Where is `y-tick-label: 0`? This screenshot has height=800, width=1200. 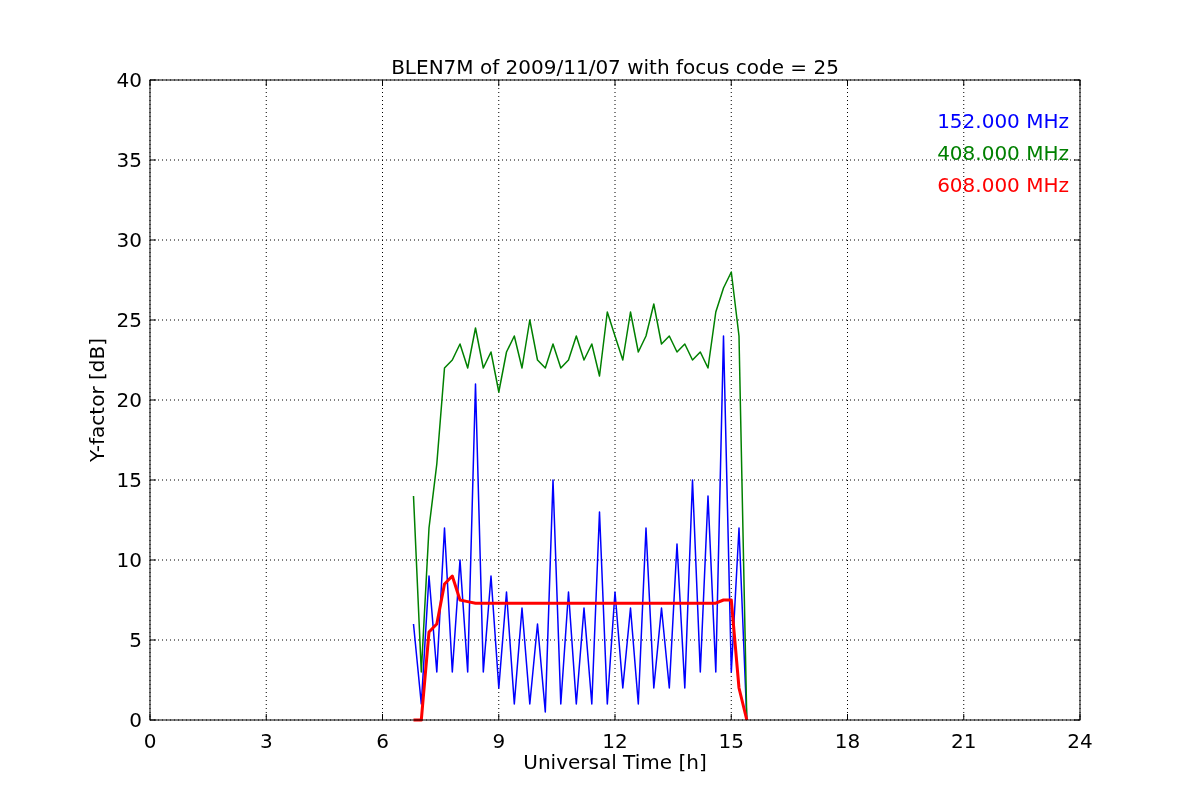
y-tick-label: 0 is located at coordinates (135, 720).